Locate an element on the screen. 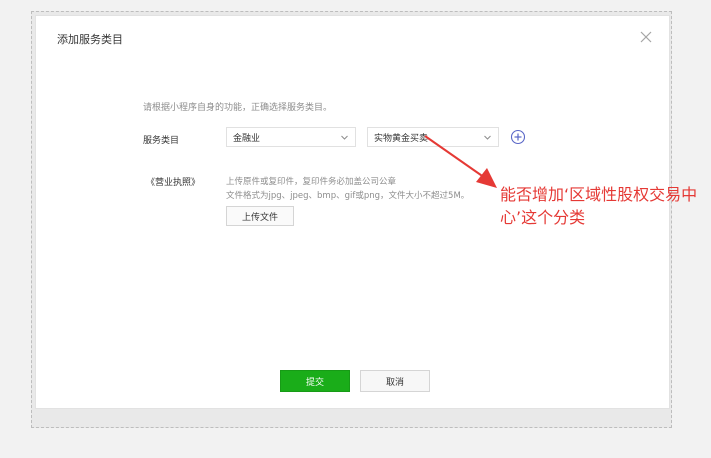 The width and height of the screenshot is (711, 458). upload-description-line1: 上传原件或复印件，复印件务必加盖公司公章 is located at coordinates (311, 182).